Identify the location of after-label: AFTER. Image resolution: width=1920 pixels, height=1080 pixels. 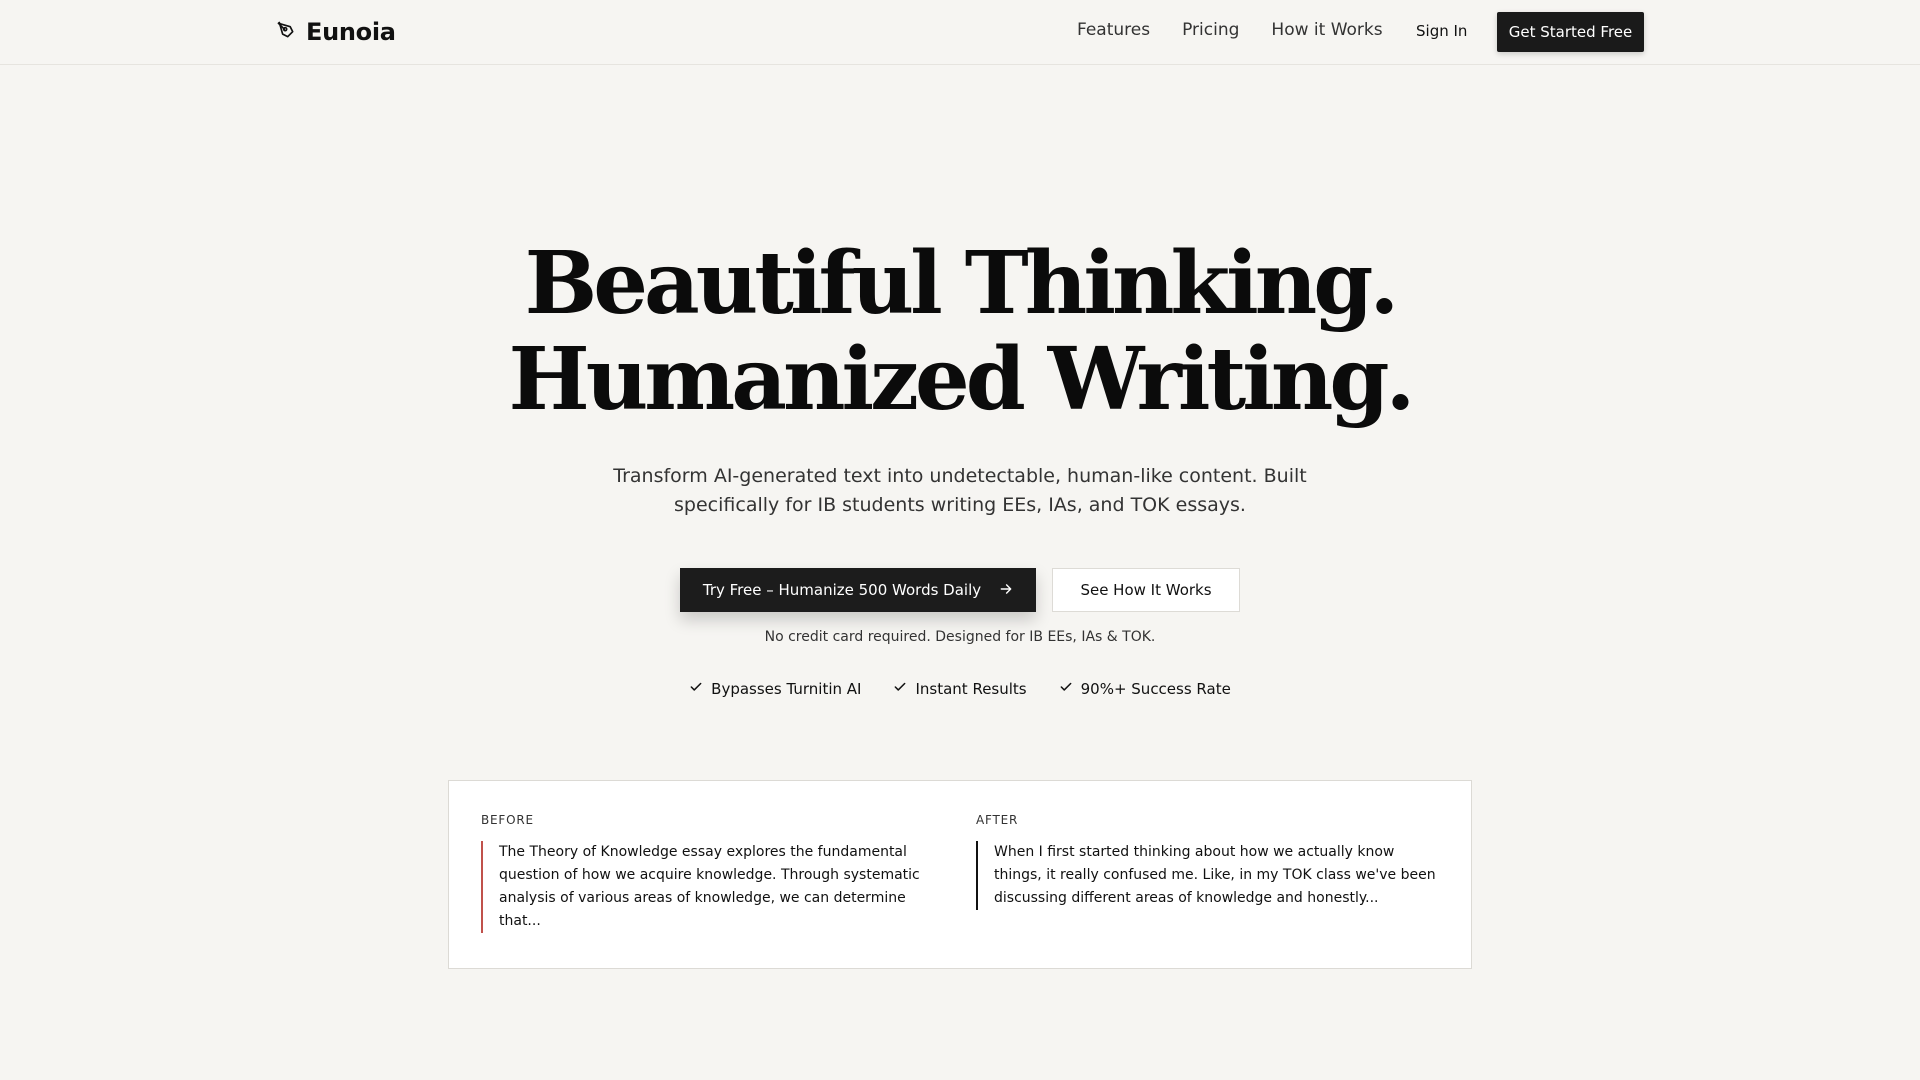
(997, 820).